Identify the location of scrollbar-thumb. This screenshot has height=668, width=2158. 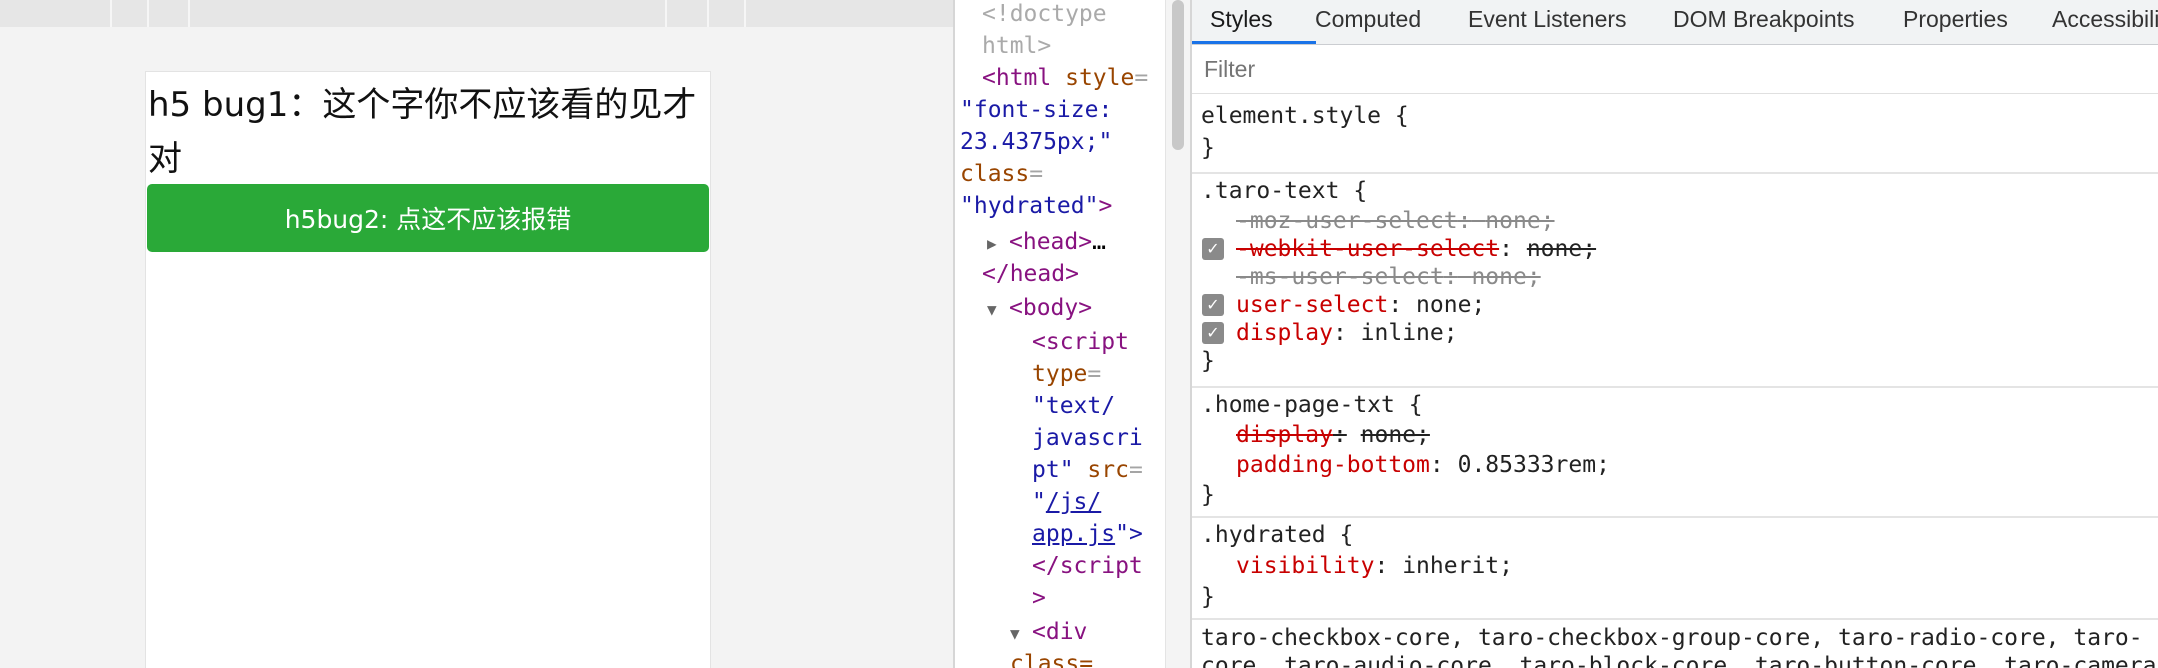
(1178, 75).